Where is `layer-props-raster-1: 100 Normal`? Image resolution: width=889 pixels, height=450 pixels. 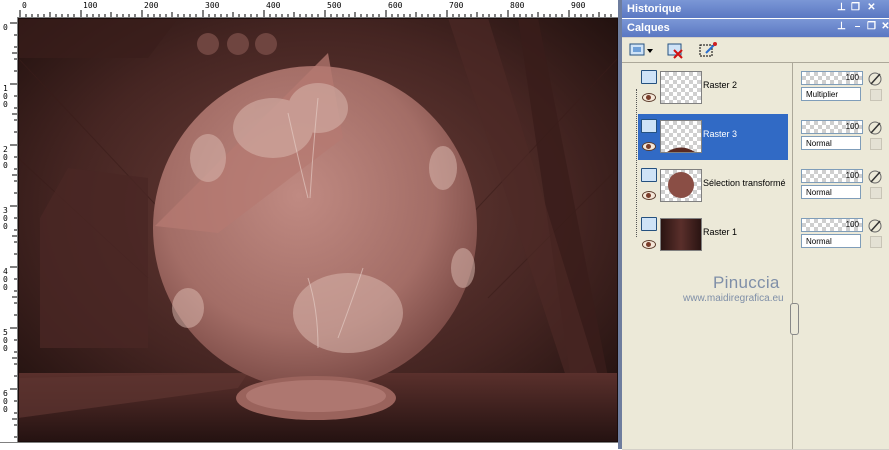
layer-props-raster-1: 100 Normal is located at coordinates (843, 239).